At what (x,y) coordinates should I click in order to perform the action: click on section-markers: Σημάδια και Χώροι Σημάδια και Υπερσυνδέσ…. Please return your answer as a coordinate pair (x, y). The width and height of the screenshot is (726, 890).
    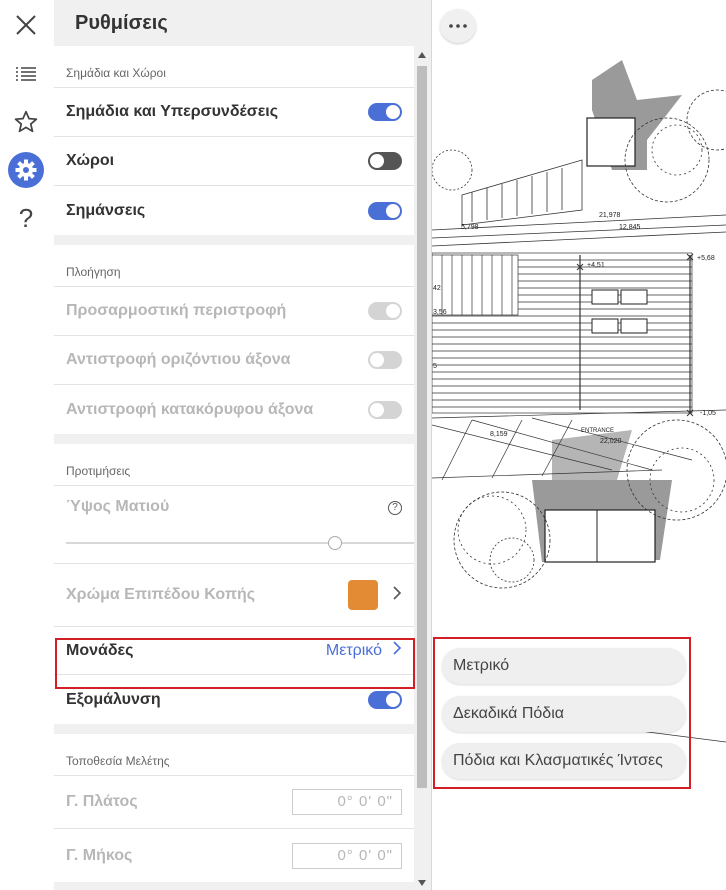
    Looking at the image, I should click on (234, 140).